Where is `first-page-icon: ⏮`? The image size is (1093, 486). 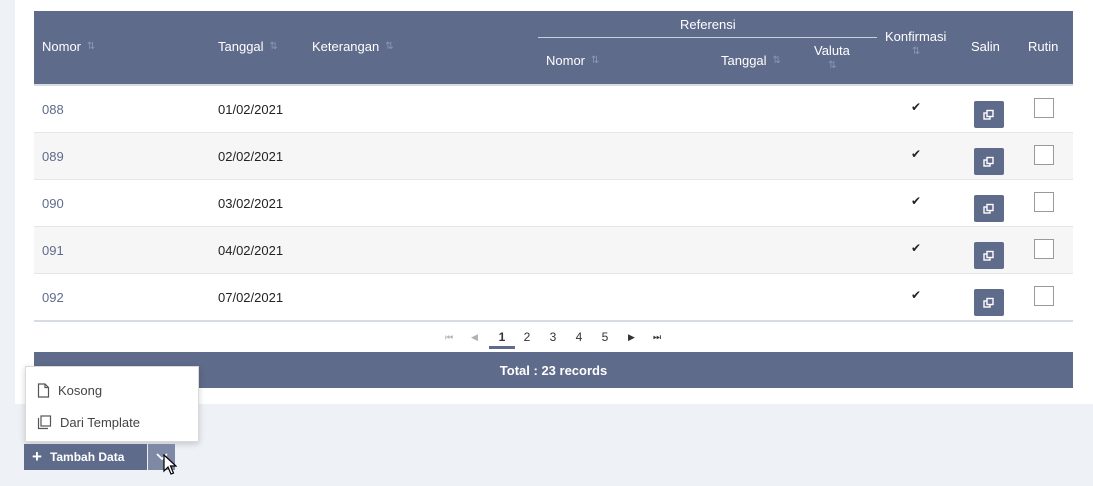 first-page-icon: ⏮ is located at coordinates (449, 337).